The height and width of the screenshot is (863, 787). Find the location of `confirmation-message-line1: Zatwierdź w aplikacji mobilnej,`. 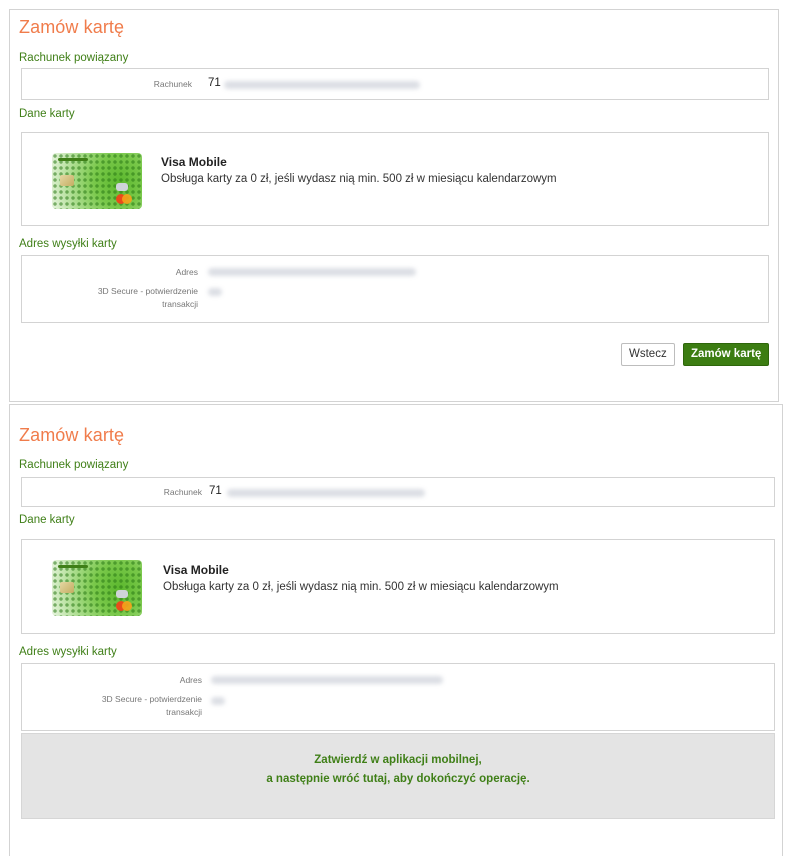

confirmation-message-line1: Zatwierdź w aplikacji mobilnej, is located at coordinates (398, 760).